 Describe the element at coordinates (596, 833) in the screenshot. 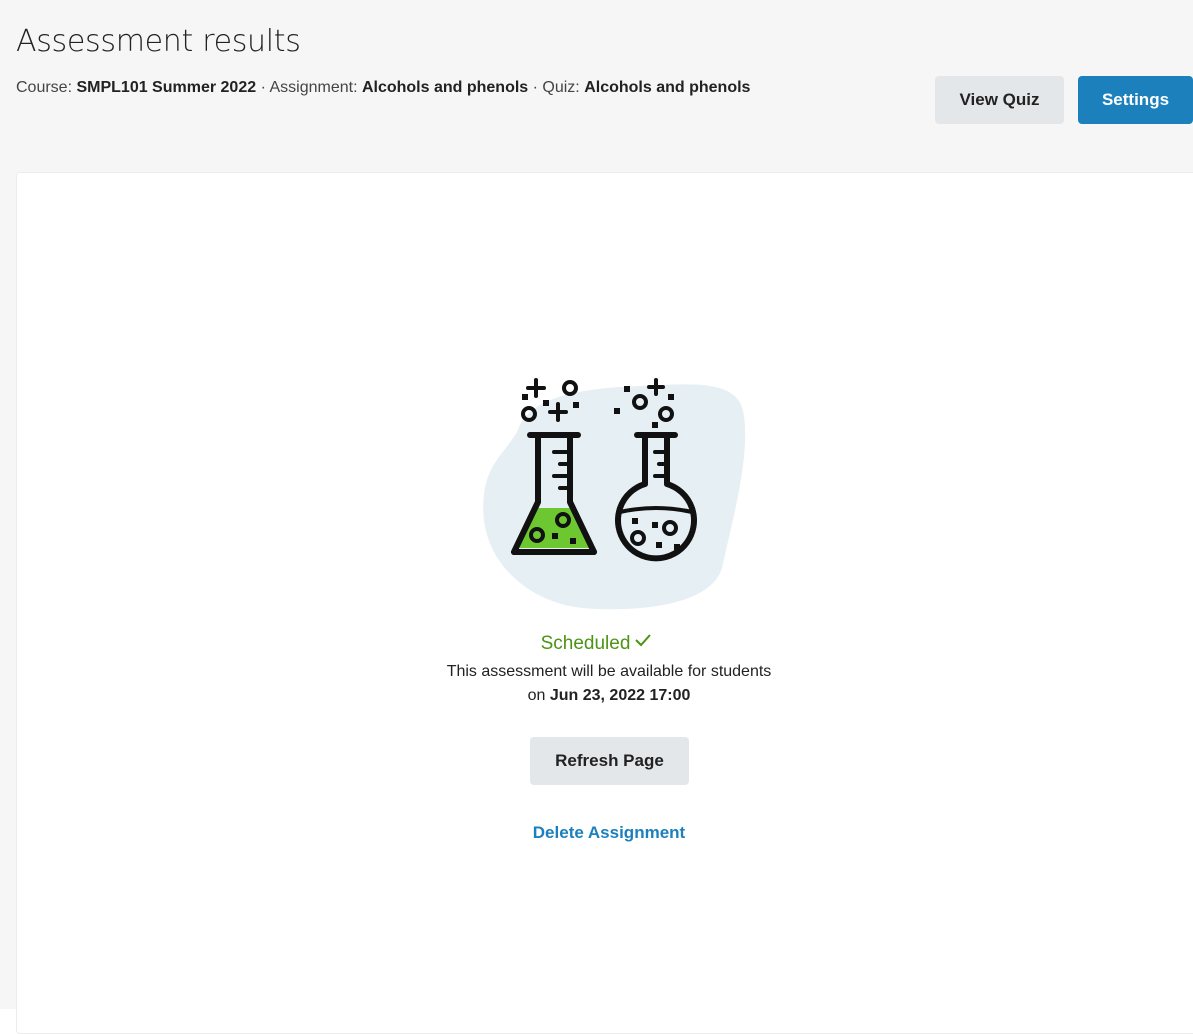

I see `delete-assignment-link: Delete Assignment` at that location.